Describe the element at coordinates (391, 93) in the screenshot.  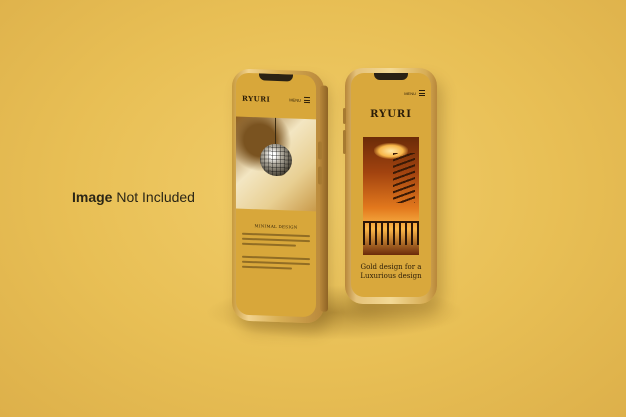
I see `right-phone-header: MENU` at that location.